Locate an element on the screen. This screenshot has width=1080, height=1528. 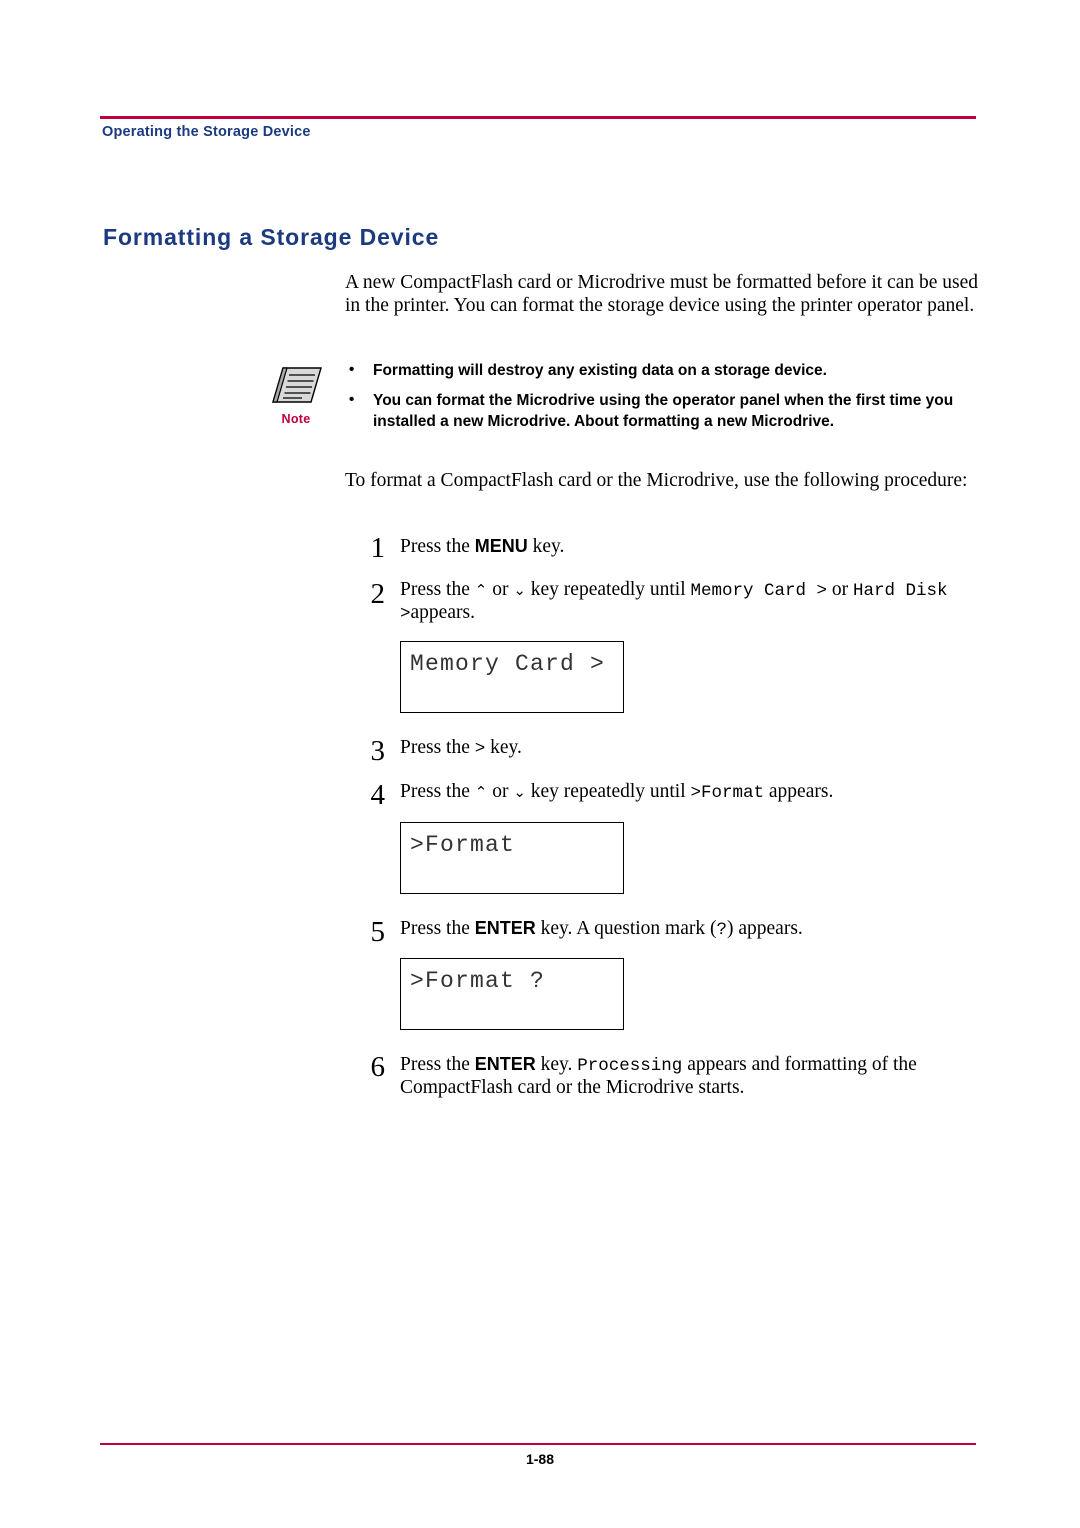
note-block-icon-wrap: Note is located at coordinates (296, 394).